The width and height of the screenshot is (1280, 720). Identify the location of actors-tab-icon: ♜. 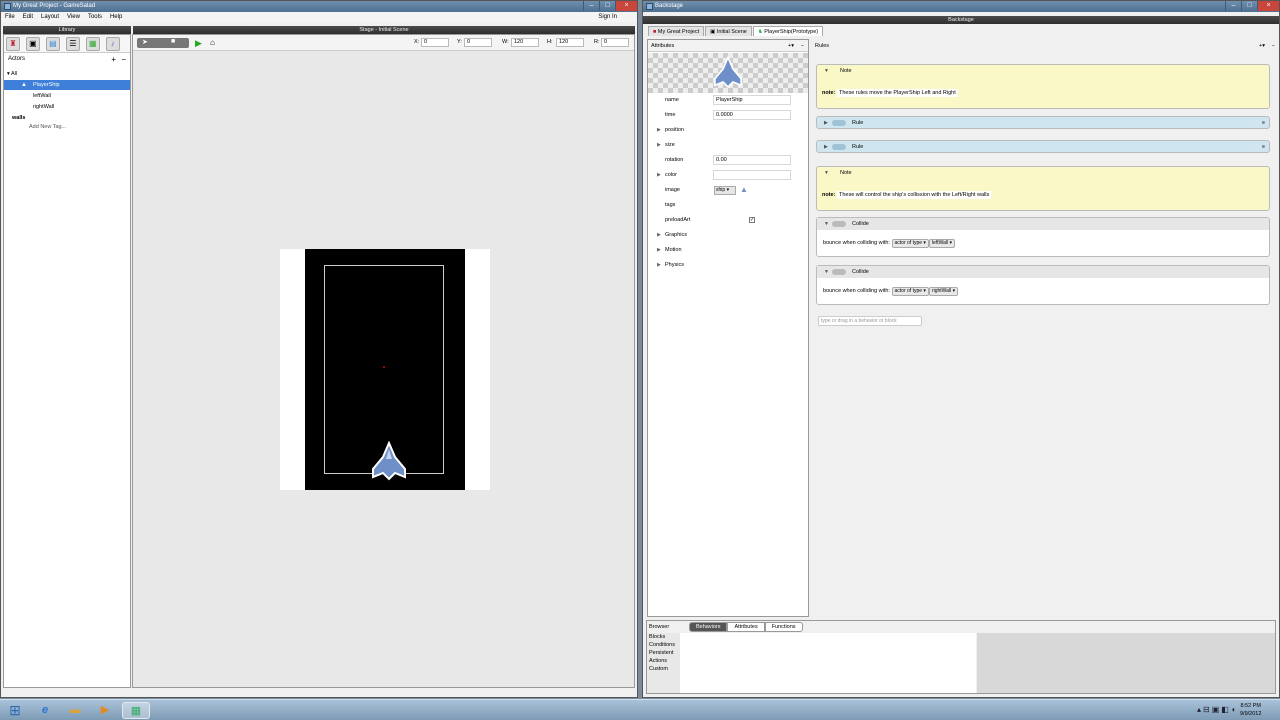
(13, 44).